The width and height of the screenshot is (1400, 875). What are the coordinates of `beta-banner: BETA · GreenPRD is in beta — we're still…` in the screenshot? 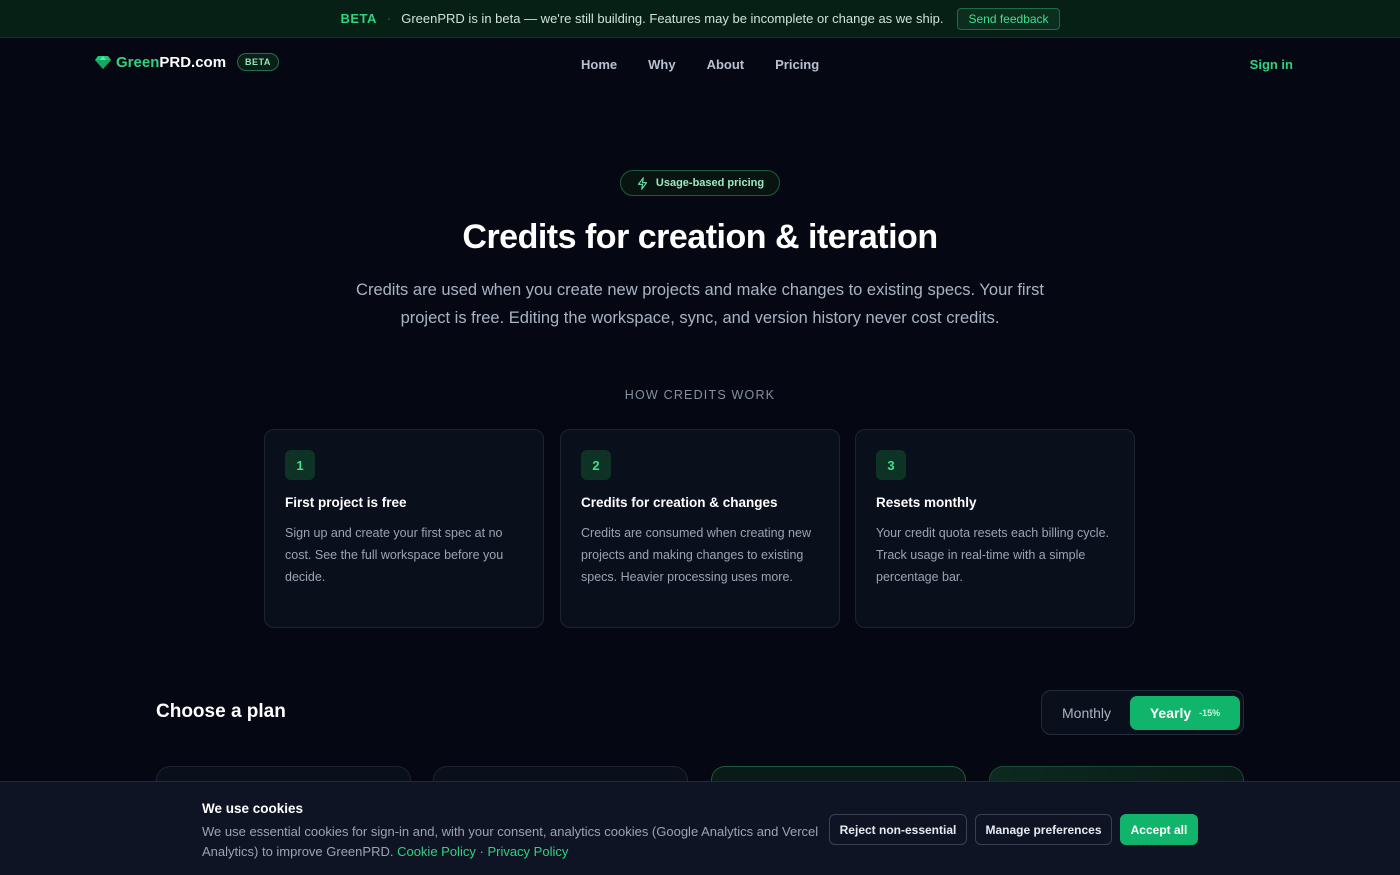 It's located at (700, 19).